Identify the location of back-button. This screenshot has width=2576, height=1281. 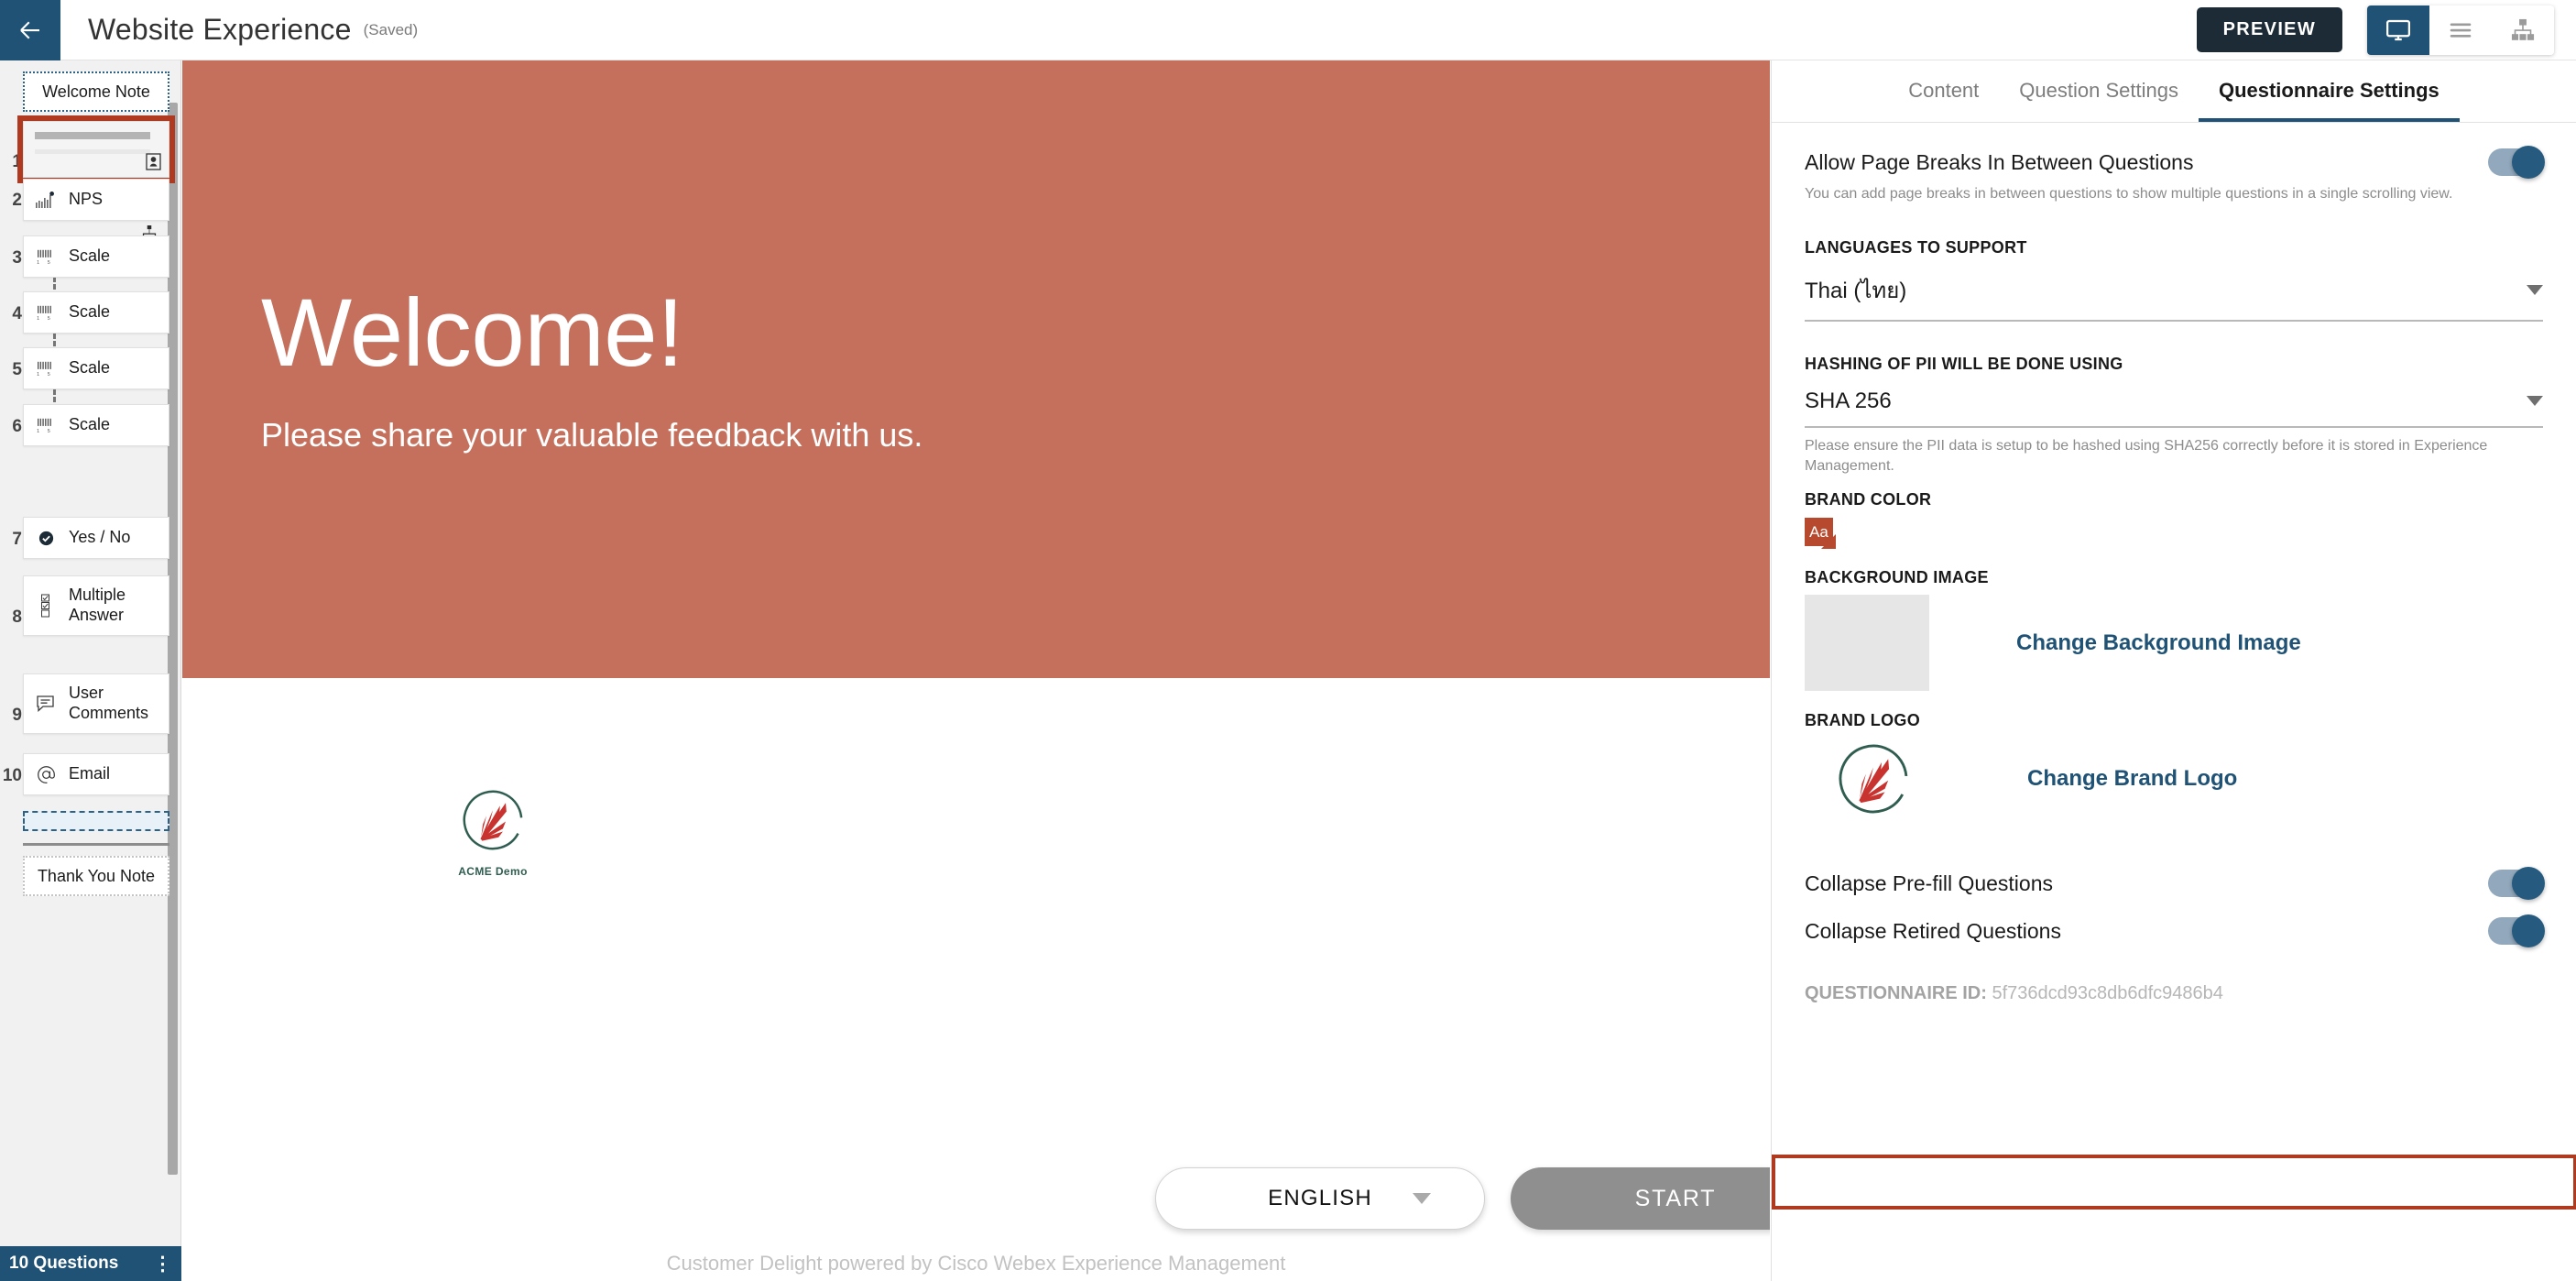
(30, 30).